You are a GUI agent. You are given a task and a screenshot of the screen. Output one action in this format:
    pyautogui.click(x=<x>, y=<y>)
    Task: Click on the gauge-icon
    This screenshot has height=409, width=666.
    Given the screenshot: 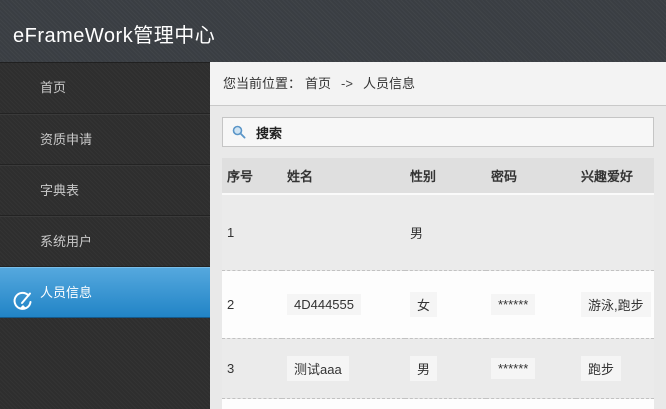 What is the action you would take?
    pyautogui.click(x=23, y=296)
    